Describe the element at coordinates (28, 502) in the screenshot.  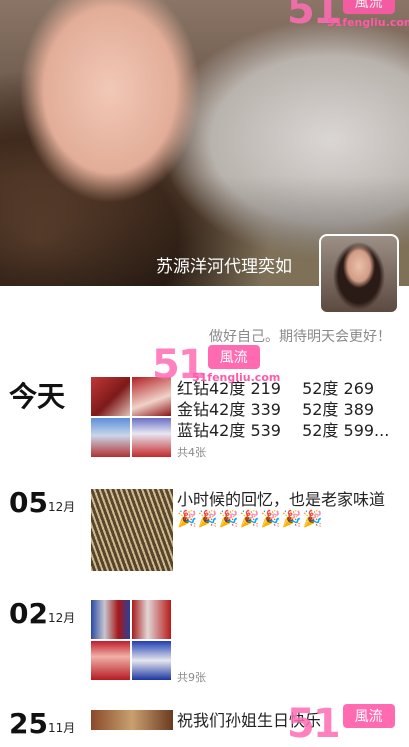
I see `post-date-day: 05` at that location.